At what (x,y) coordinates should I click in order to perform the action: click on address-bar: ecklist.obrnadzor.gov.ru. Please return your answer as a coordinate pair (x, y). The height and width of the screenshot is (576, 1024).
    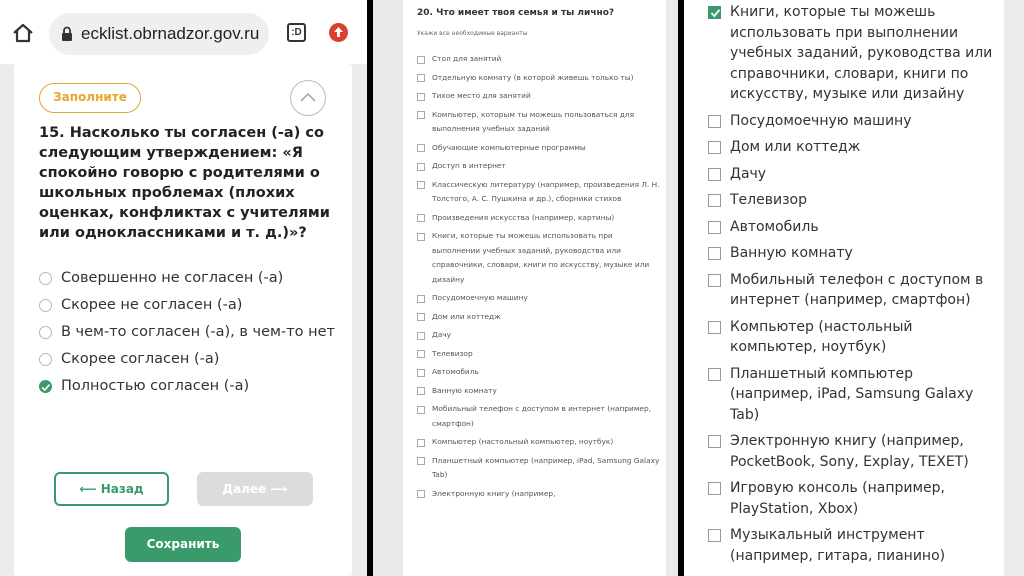
    Looking at the image, I should click on (159, 34).